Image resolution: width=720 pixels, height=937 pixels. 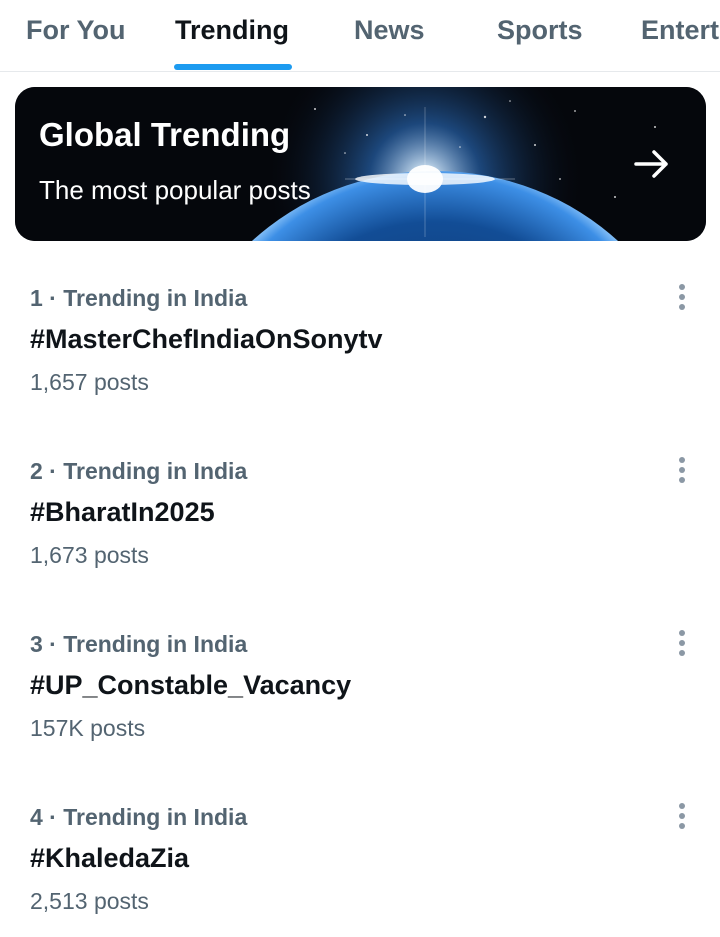 I want to click on tab-for-you: For You, so click(x=76, y=30).